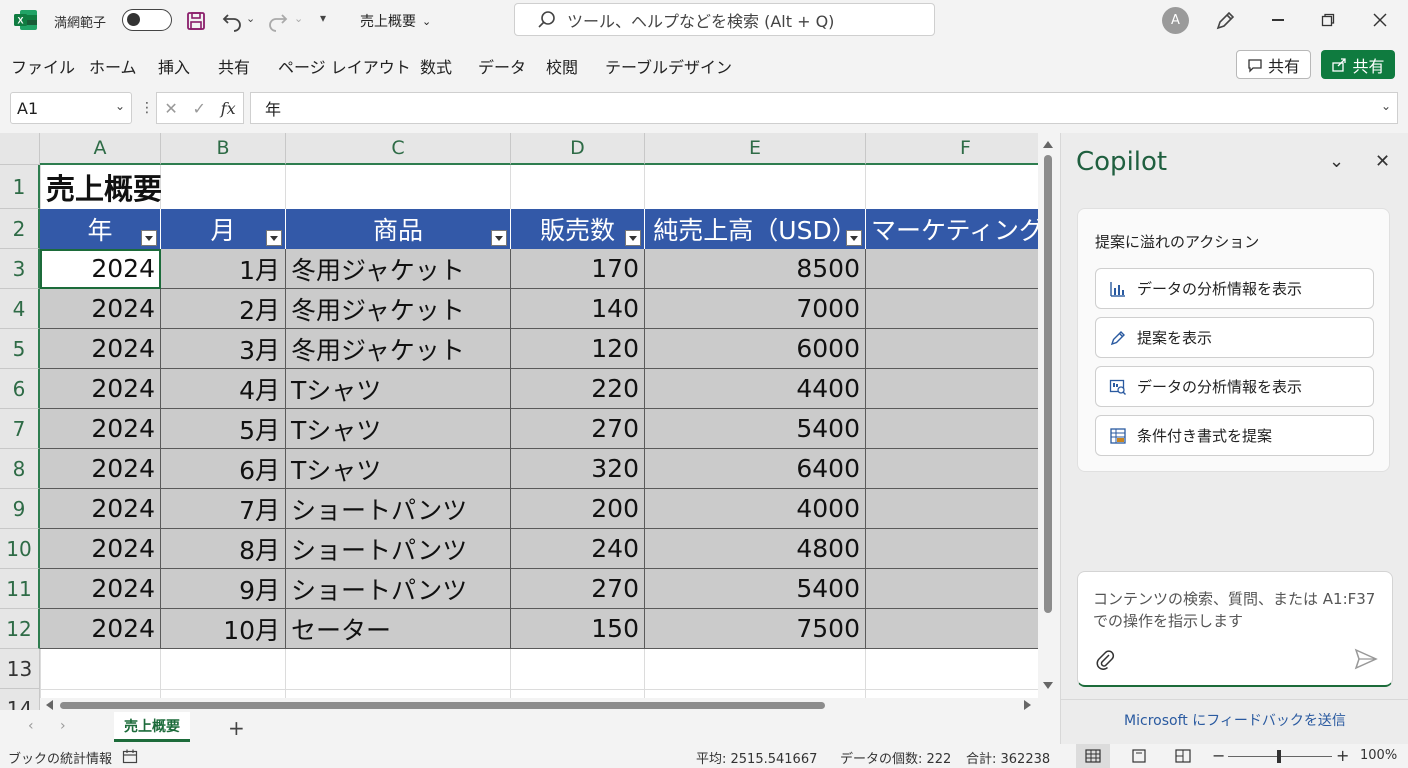 This screenshot has width=1408, height=768. What do you see at coordinates (1279, 756) in the screenshot?
I see `zoom-slider-thumb` at bounding box center [1279, 756].